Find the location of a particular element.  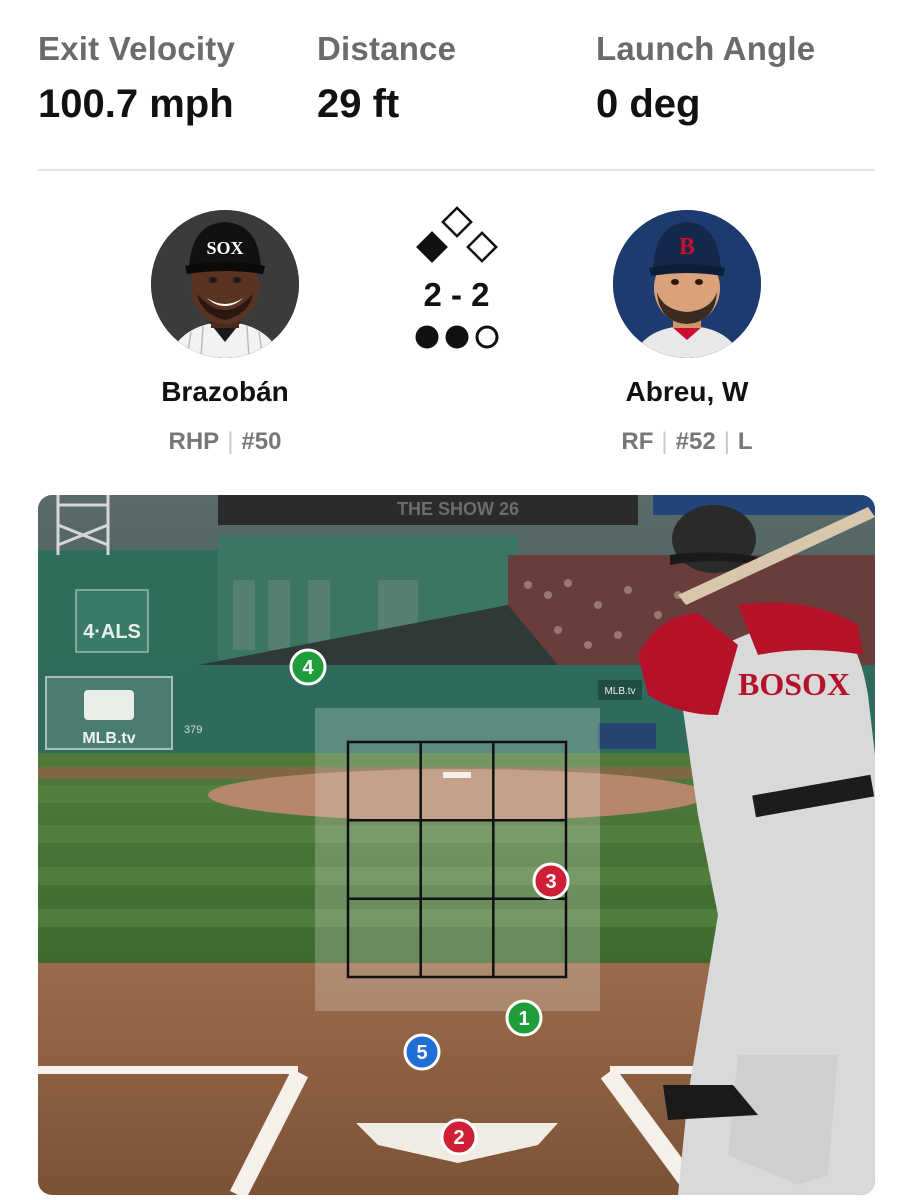

batter-name: Abreu, W is located at coordinates (687, 392).